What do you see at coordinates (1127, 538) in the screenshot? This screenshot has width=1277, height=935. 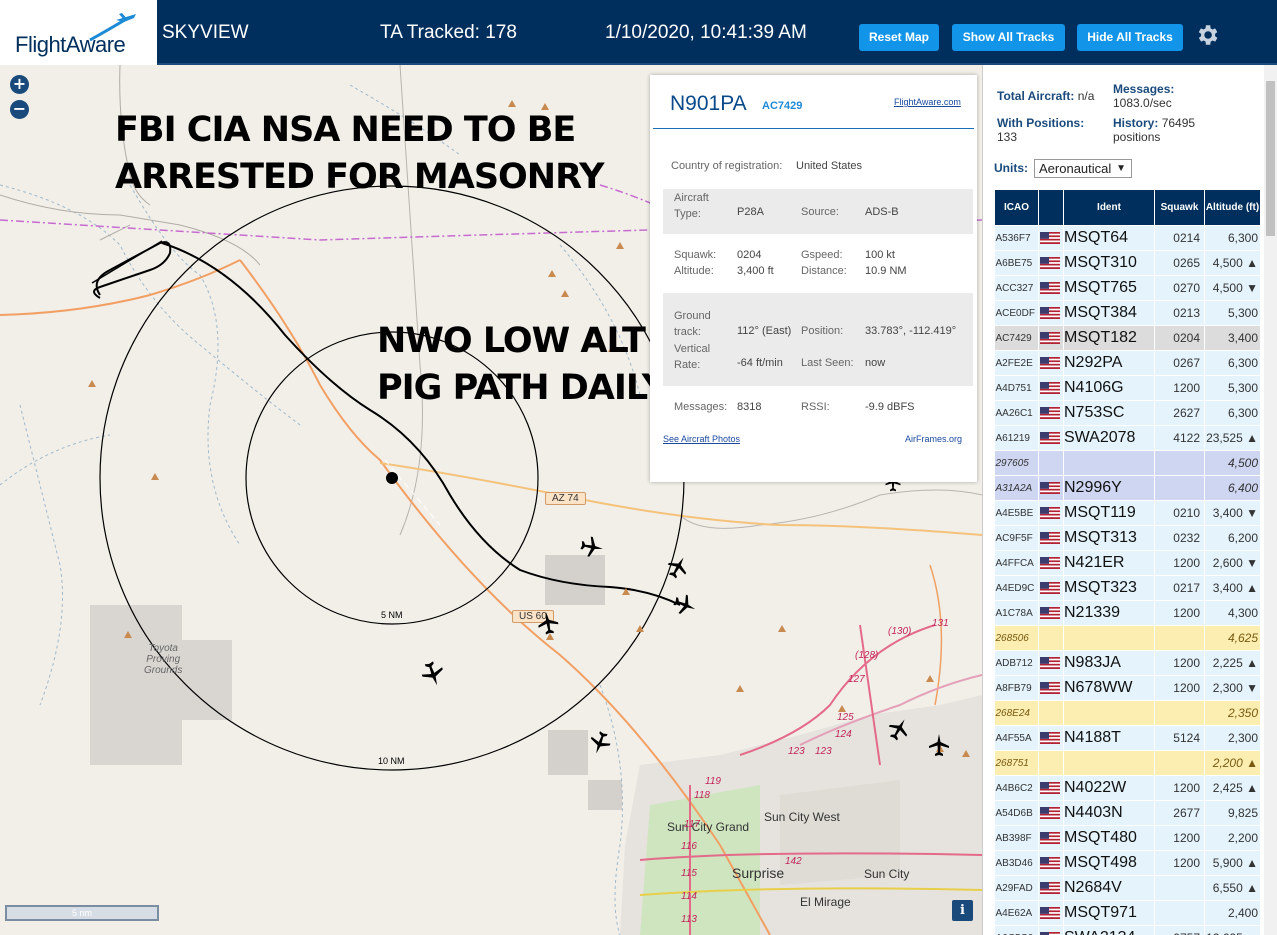 I see `table-row: AC9F5F MSQT313 0232 6,200` at bounding box center [1127, 538].